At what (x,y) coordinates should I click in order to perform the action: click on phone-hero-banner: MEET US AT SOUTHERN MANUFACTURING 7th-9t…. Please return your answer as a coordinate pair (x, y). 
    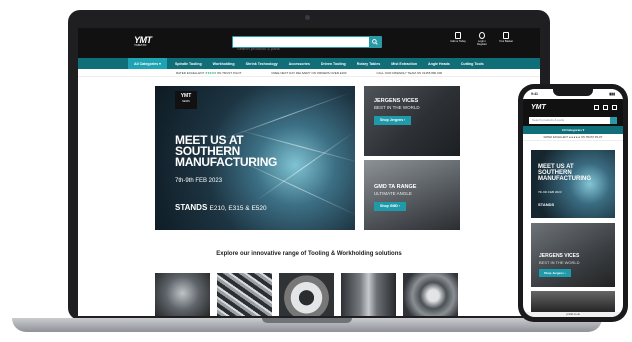
    Looking at the image, I should click on (573, 184).